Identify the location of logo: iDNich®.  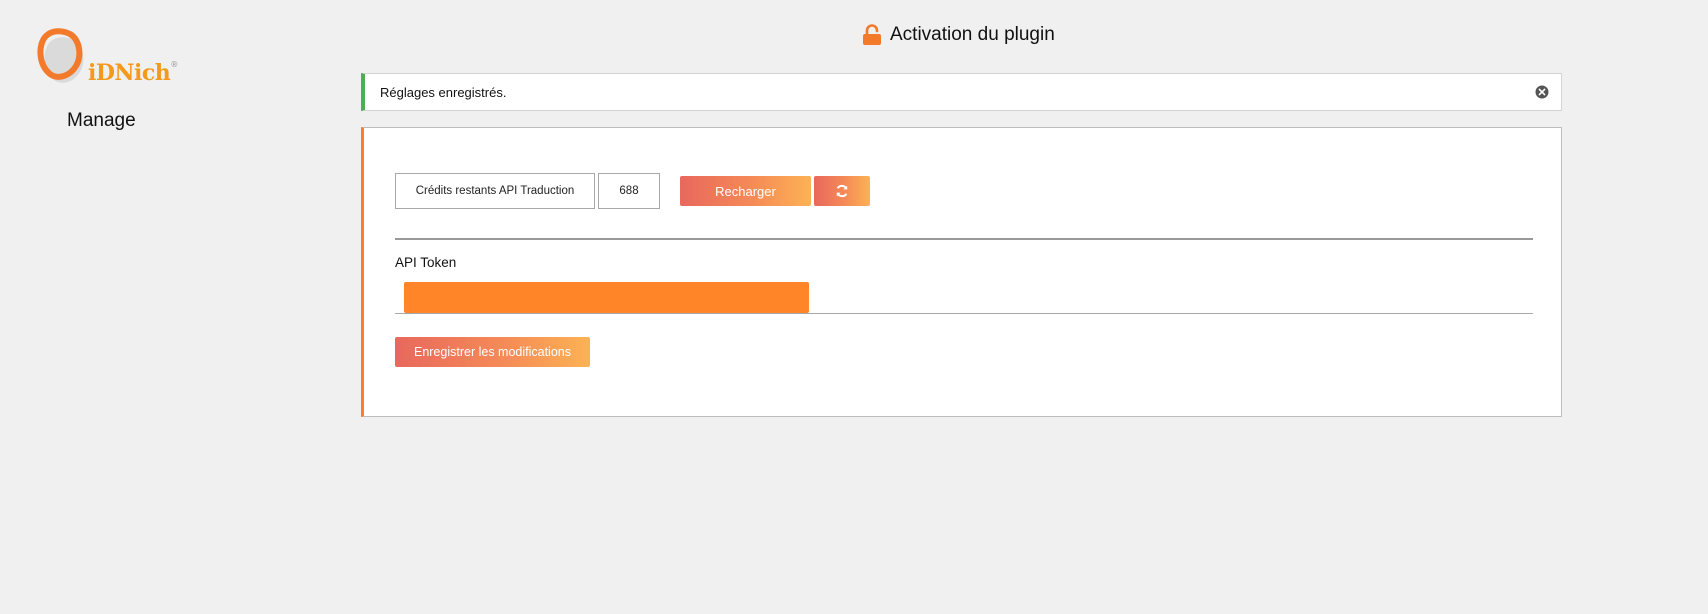
(106, 58).